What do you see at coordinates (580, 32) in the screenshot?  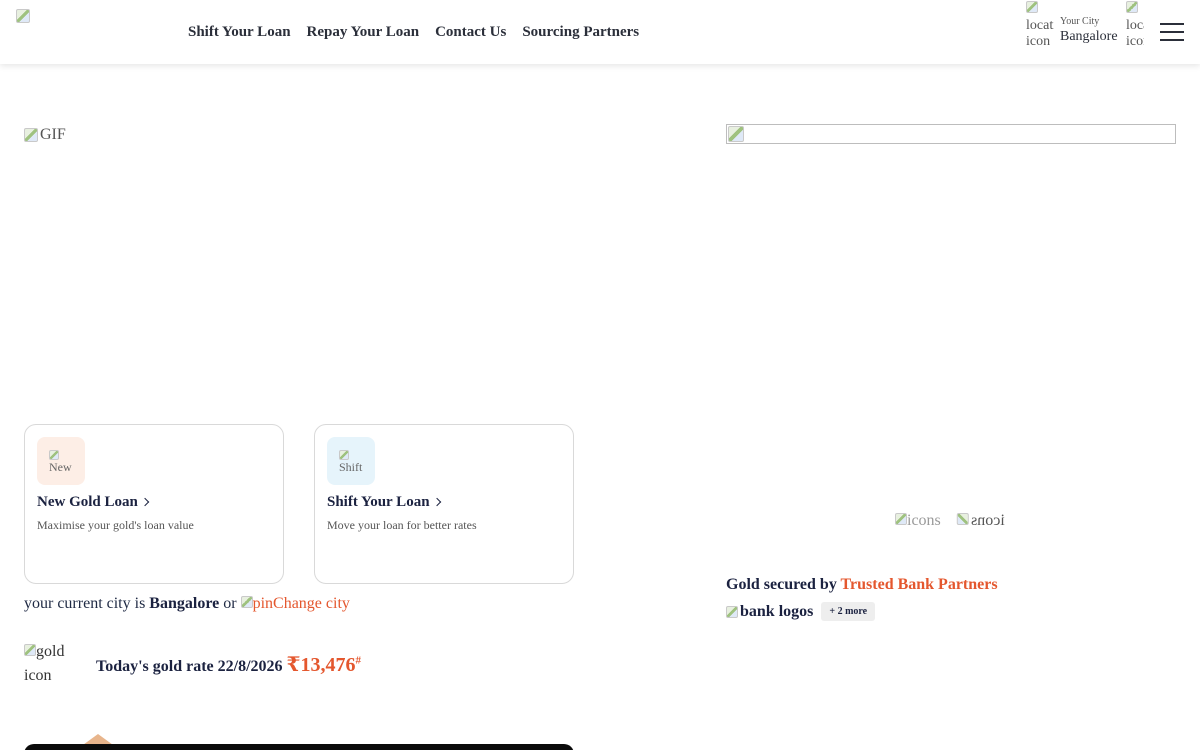 I see `nav-sourcing-partners: Sourcing Partners` at bounding box center [580, 32].